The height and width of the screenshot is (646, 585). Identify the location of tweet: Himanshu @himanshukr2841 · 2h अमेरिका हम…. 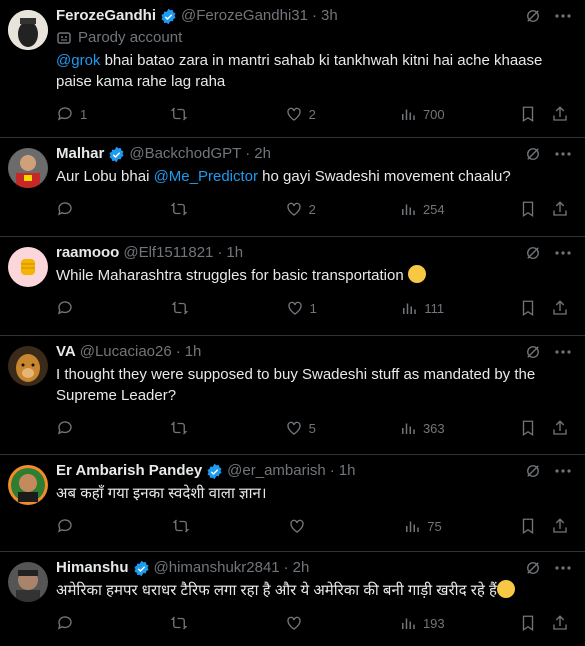
(292, 599).